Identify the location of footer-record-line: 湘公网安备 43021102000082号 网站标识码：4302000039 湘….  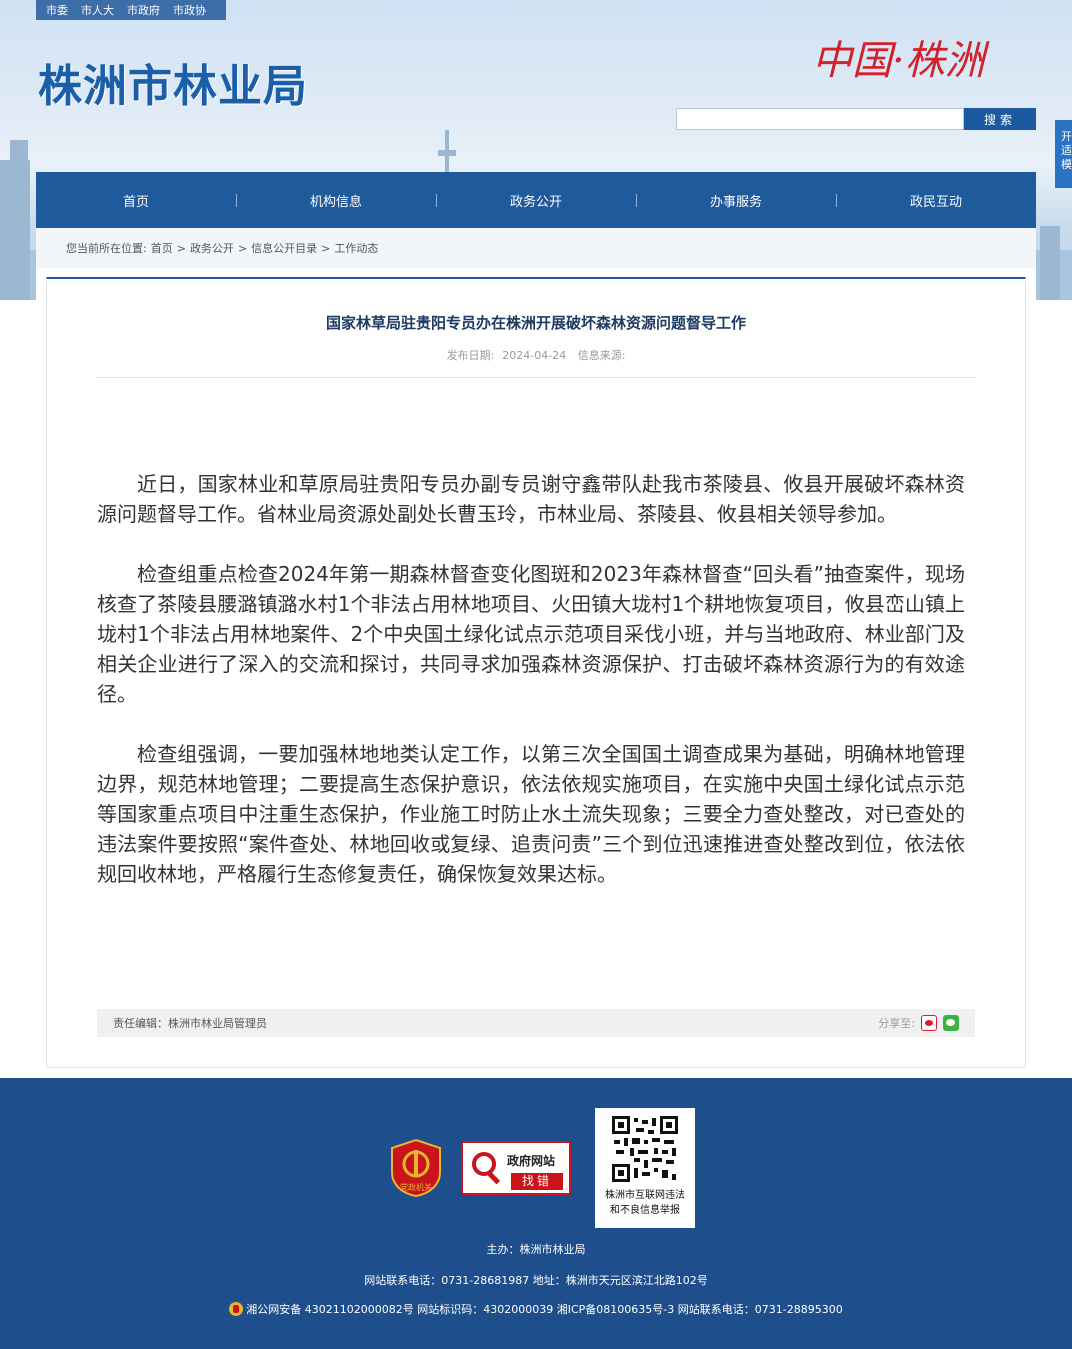
(536, 1309).